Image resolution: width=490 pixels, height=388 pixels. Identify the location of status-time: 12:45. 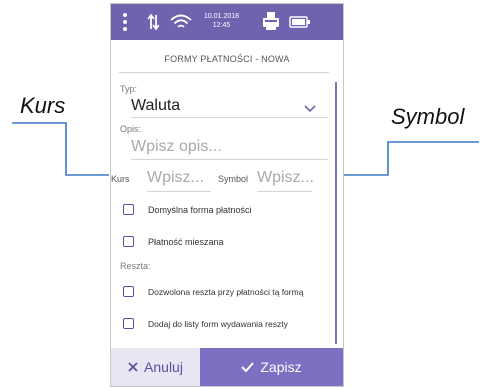
(221, 25).